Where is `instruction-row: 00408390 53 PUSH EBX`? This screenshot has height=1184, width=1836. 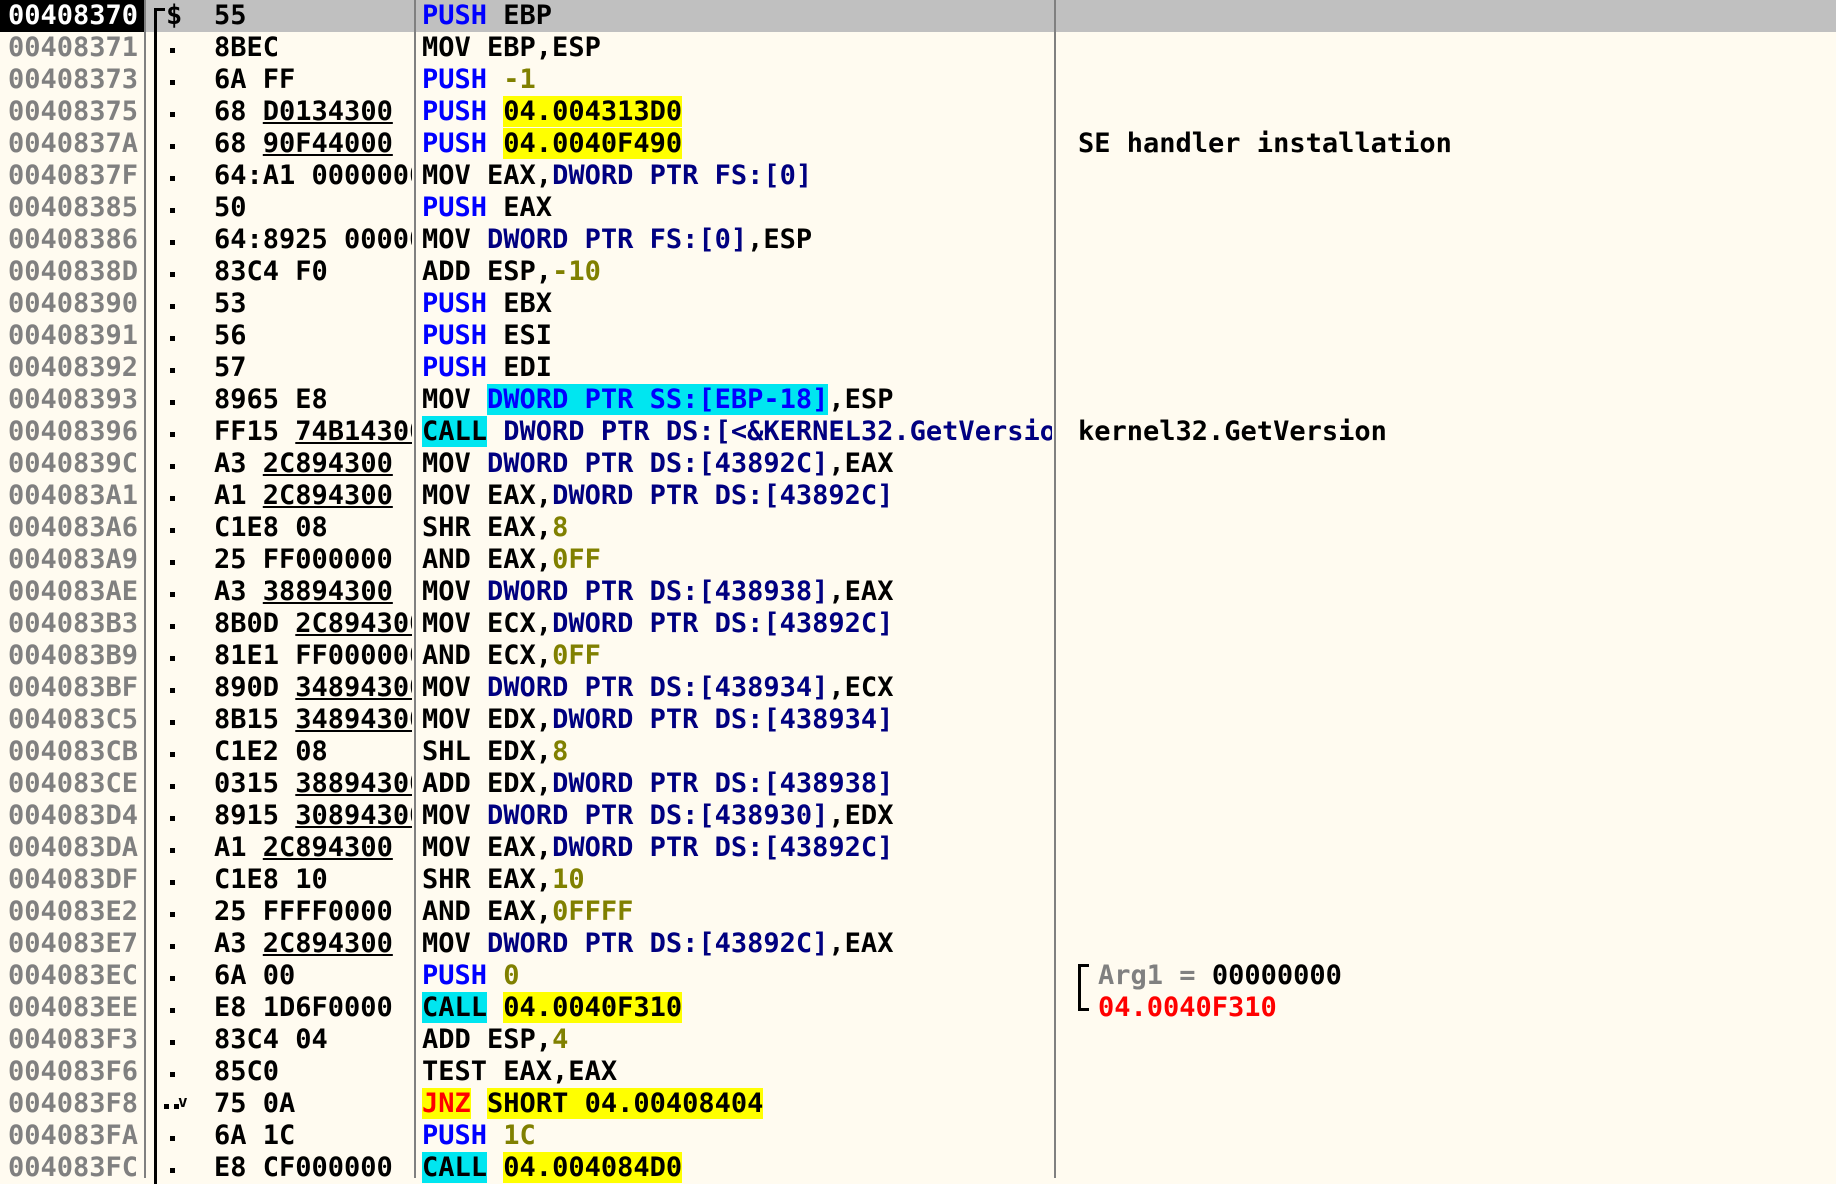 instruction-row: 00408390 53 PUSH EBX is located at coordinates (918, 304).